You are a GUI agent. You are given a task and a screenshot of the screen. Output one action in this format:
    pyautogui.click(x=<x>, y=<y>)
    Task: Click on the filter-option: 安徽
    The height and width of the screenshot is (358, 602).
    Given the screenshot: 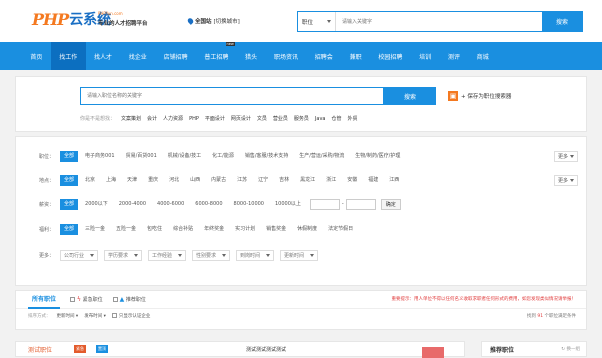 What is the action you would take?
    pyautogui.click(x=352, y=180)
    